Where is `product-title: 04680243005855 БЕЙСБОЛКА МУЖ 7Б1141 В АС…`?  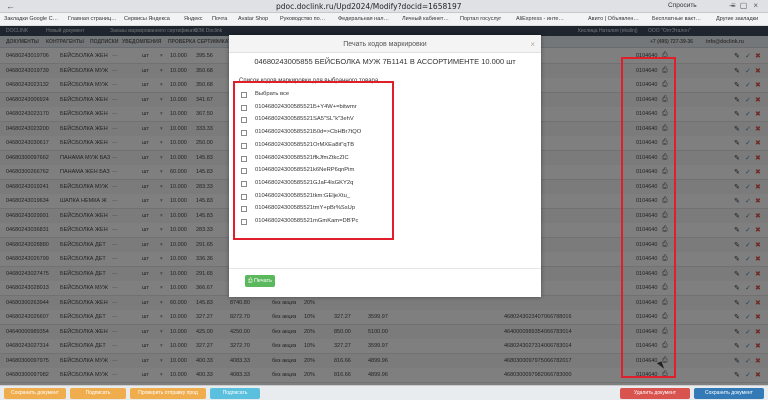
product-title: 04680243005855 БЕЙСБОЛКА МУЖ 7Б1141 В АС… is located at coordinates (385, 61).